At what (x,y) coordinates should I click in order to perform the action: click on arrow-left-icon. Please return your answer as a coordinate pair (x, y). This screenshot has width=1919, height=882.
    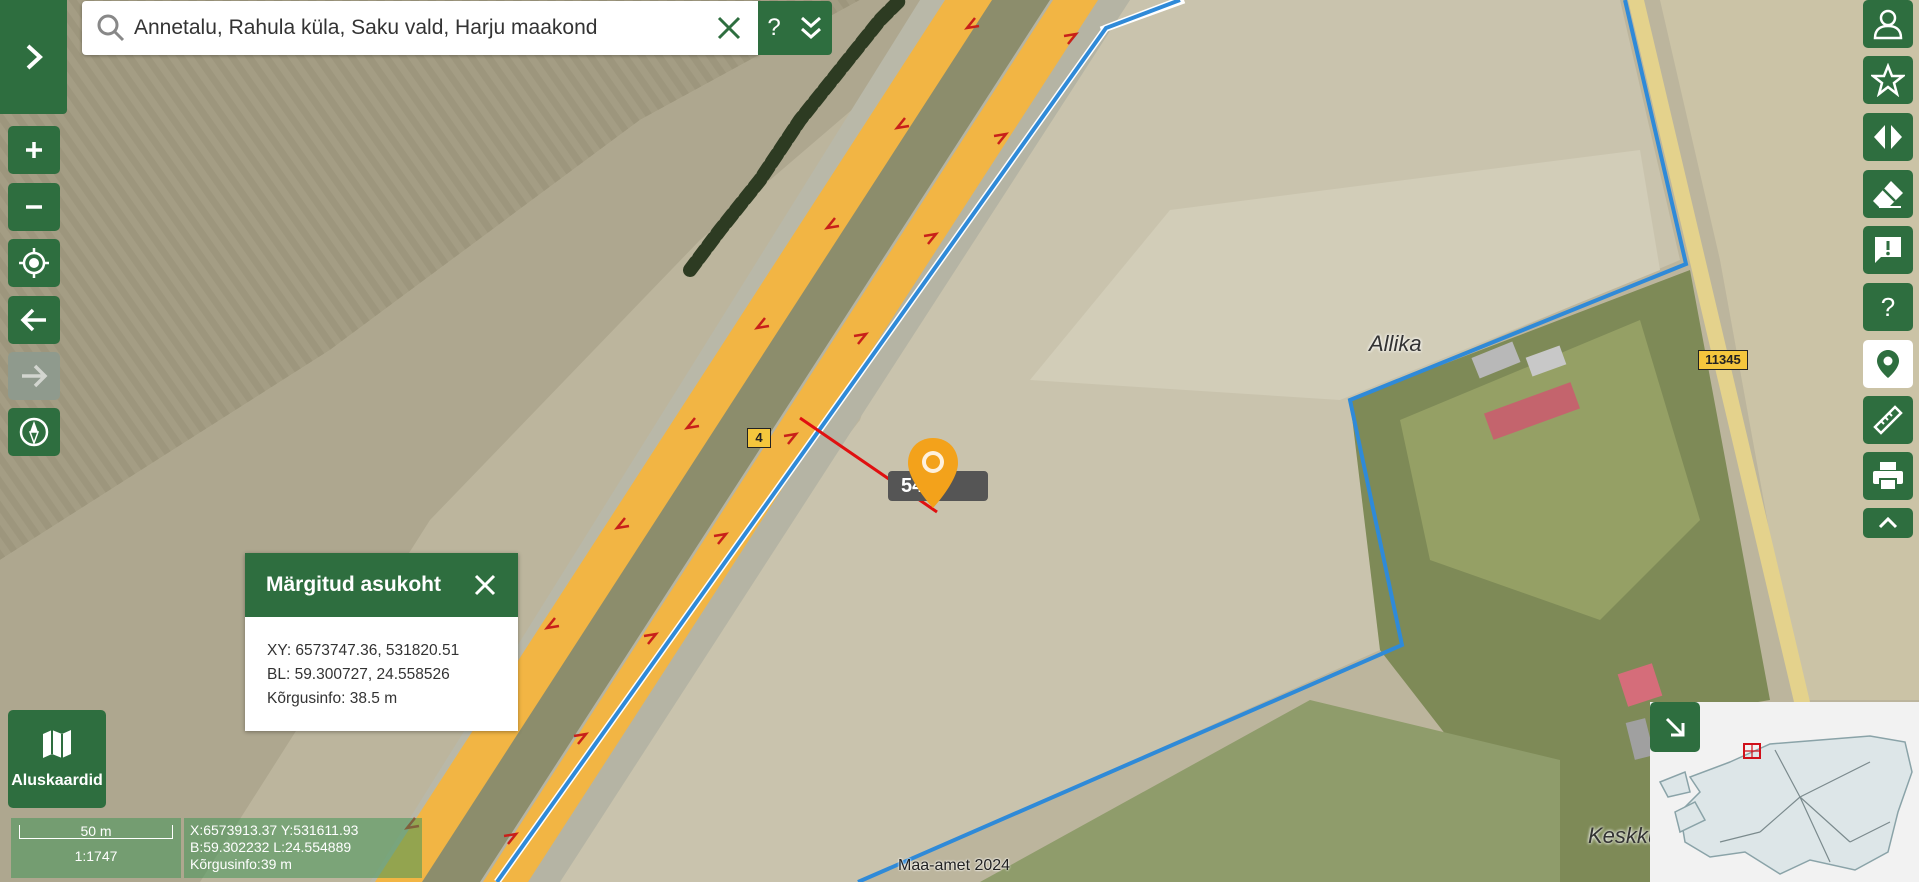
    Looking at the image, I should click on (33, 320).